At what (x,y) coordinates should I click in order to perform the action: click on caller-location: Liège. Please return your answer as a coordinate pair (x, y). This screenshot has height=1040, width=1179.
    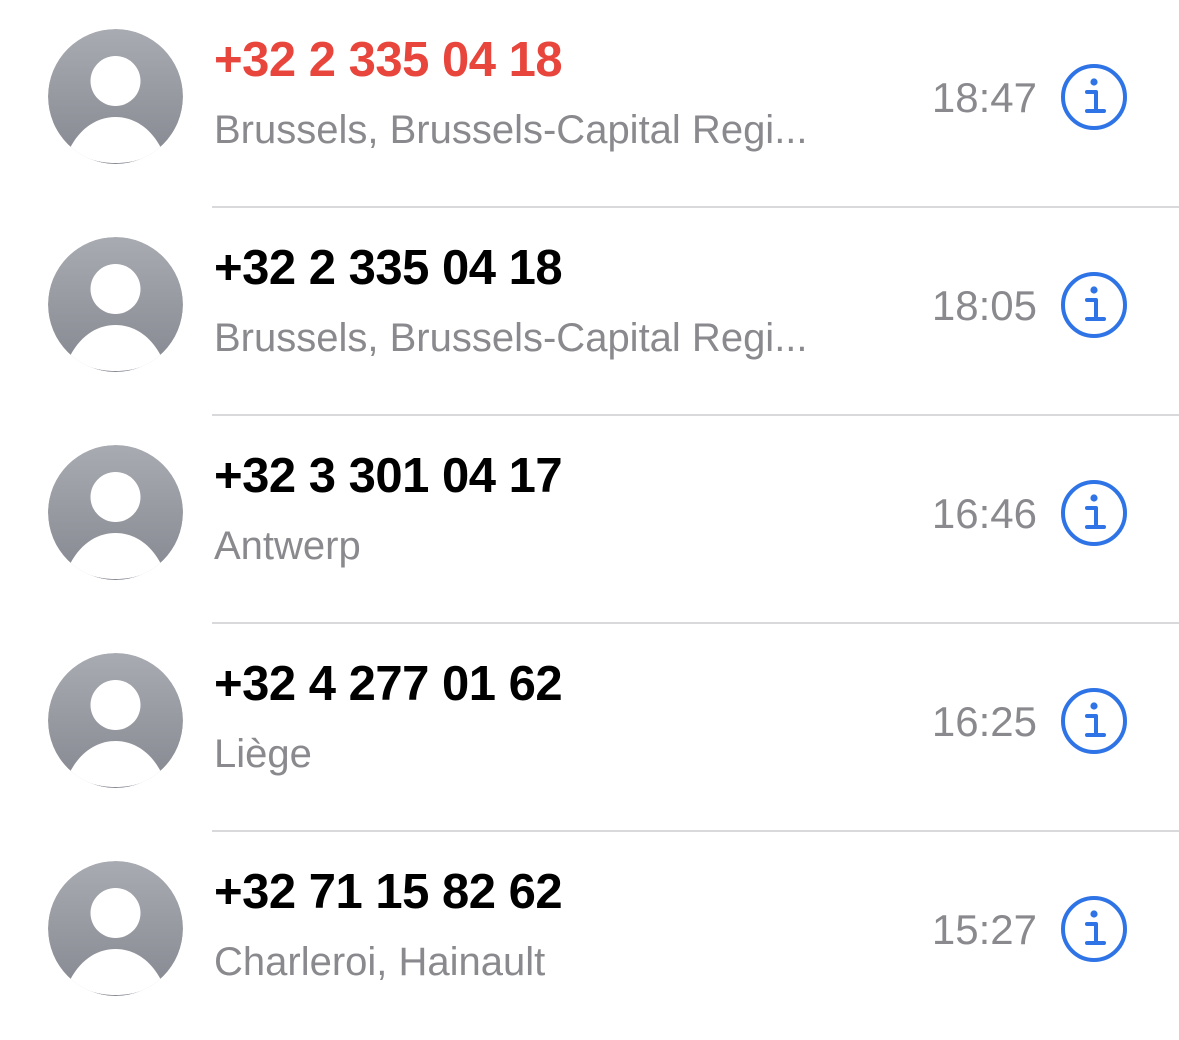
    Looking at the image, I should click on (263, 754).